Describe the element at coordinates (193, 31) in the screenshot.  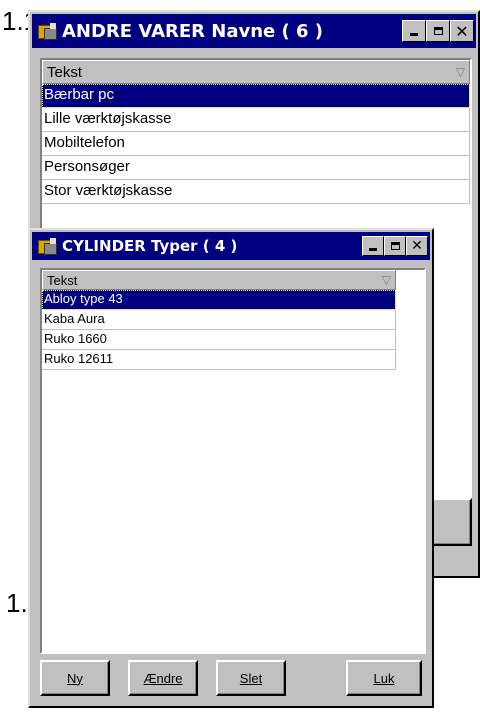
I see `window-title: ANDRE VARER Navne ( 6 )` at that location.